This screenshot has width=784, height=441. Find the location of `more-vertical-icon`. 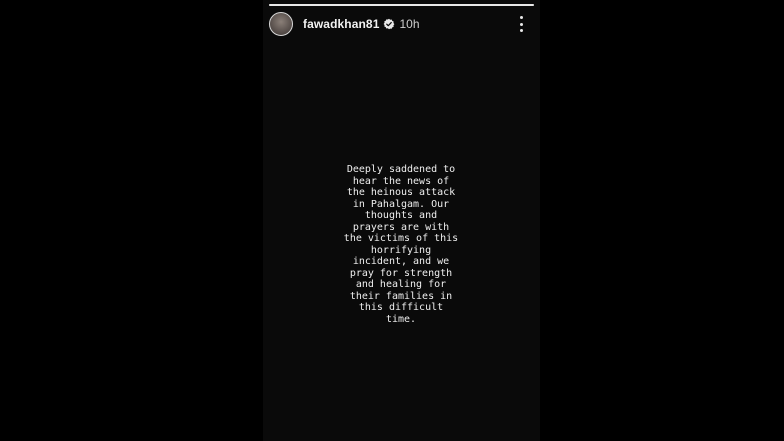

more-vertical-icon is located at coordinates (521, 24).